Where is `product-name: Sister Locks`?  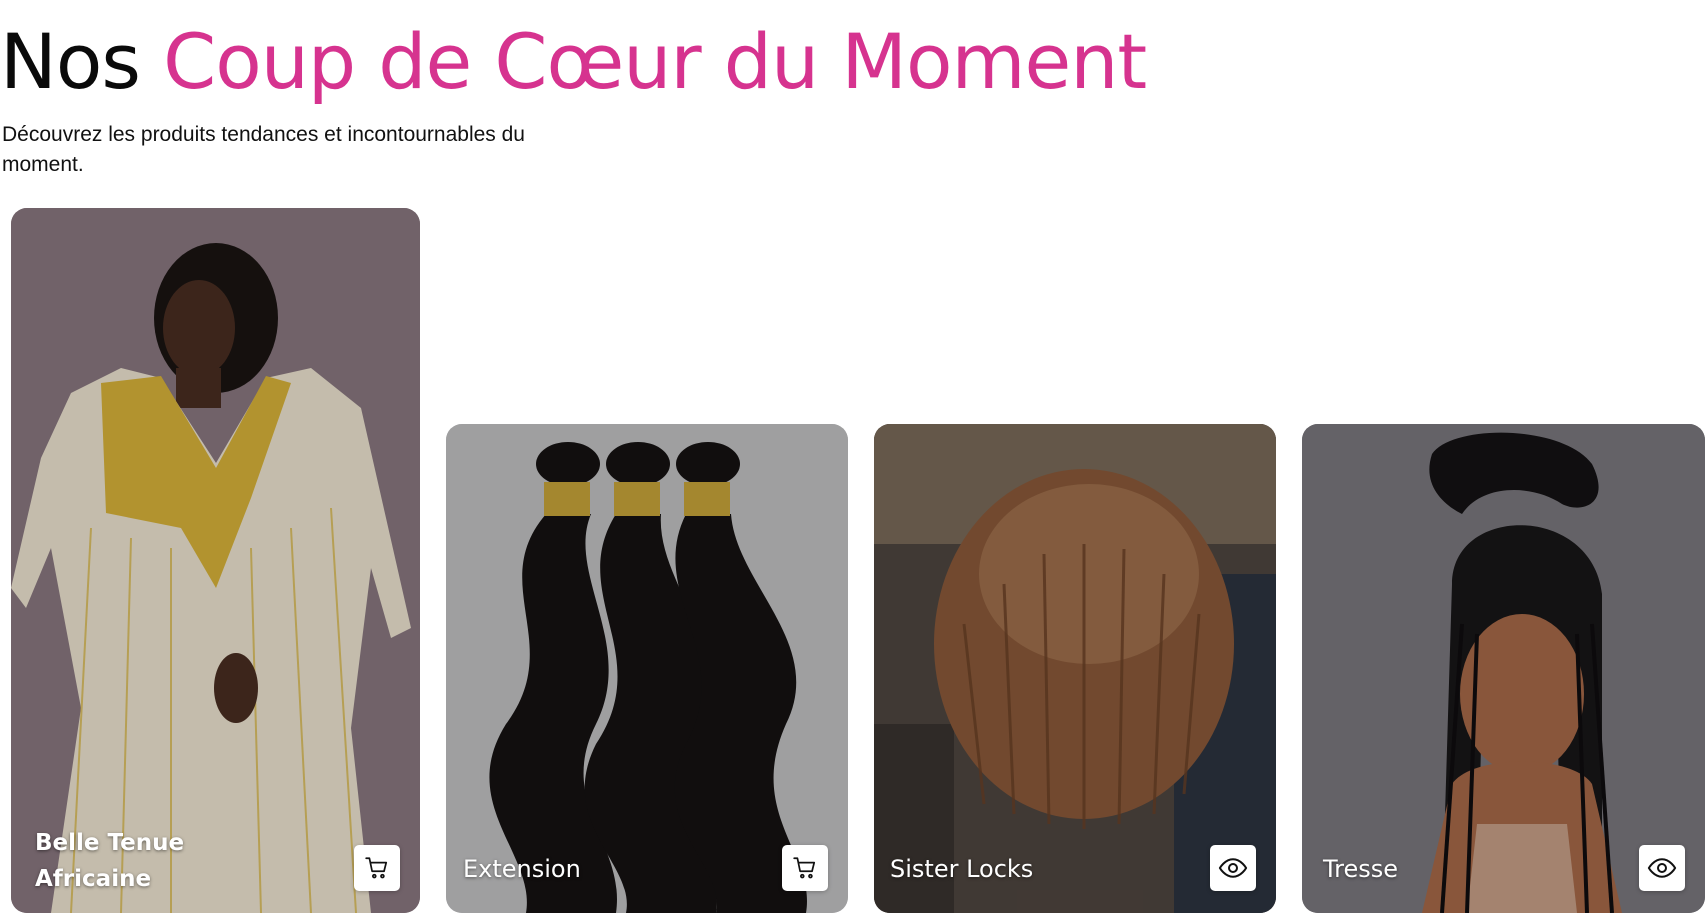
product-name: Sister Locks is located at coordinates (962, 869).